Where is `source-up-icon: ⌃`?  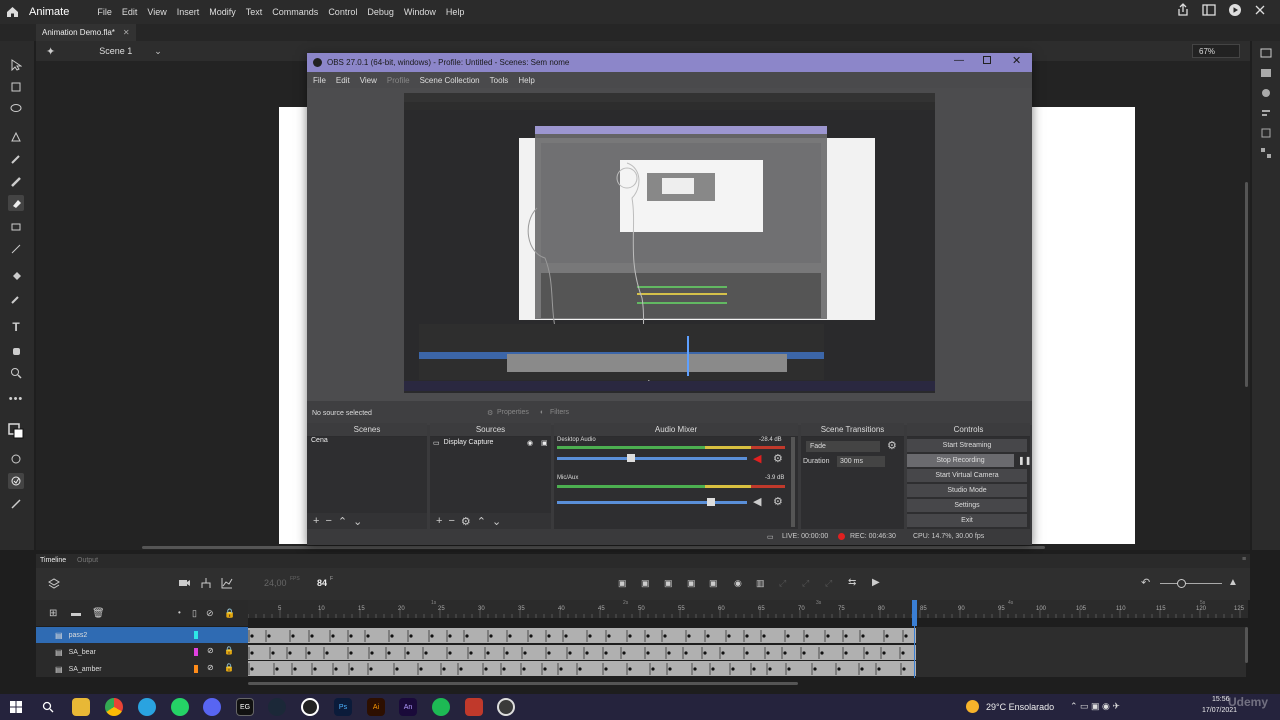 source-up-icon: ⌃ is located at coordinates (481, 521).